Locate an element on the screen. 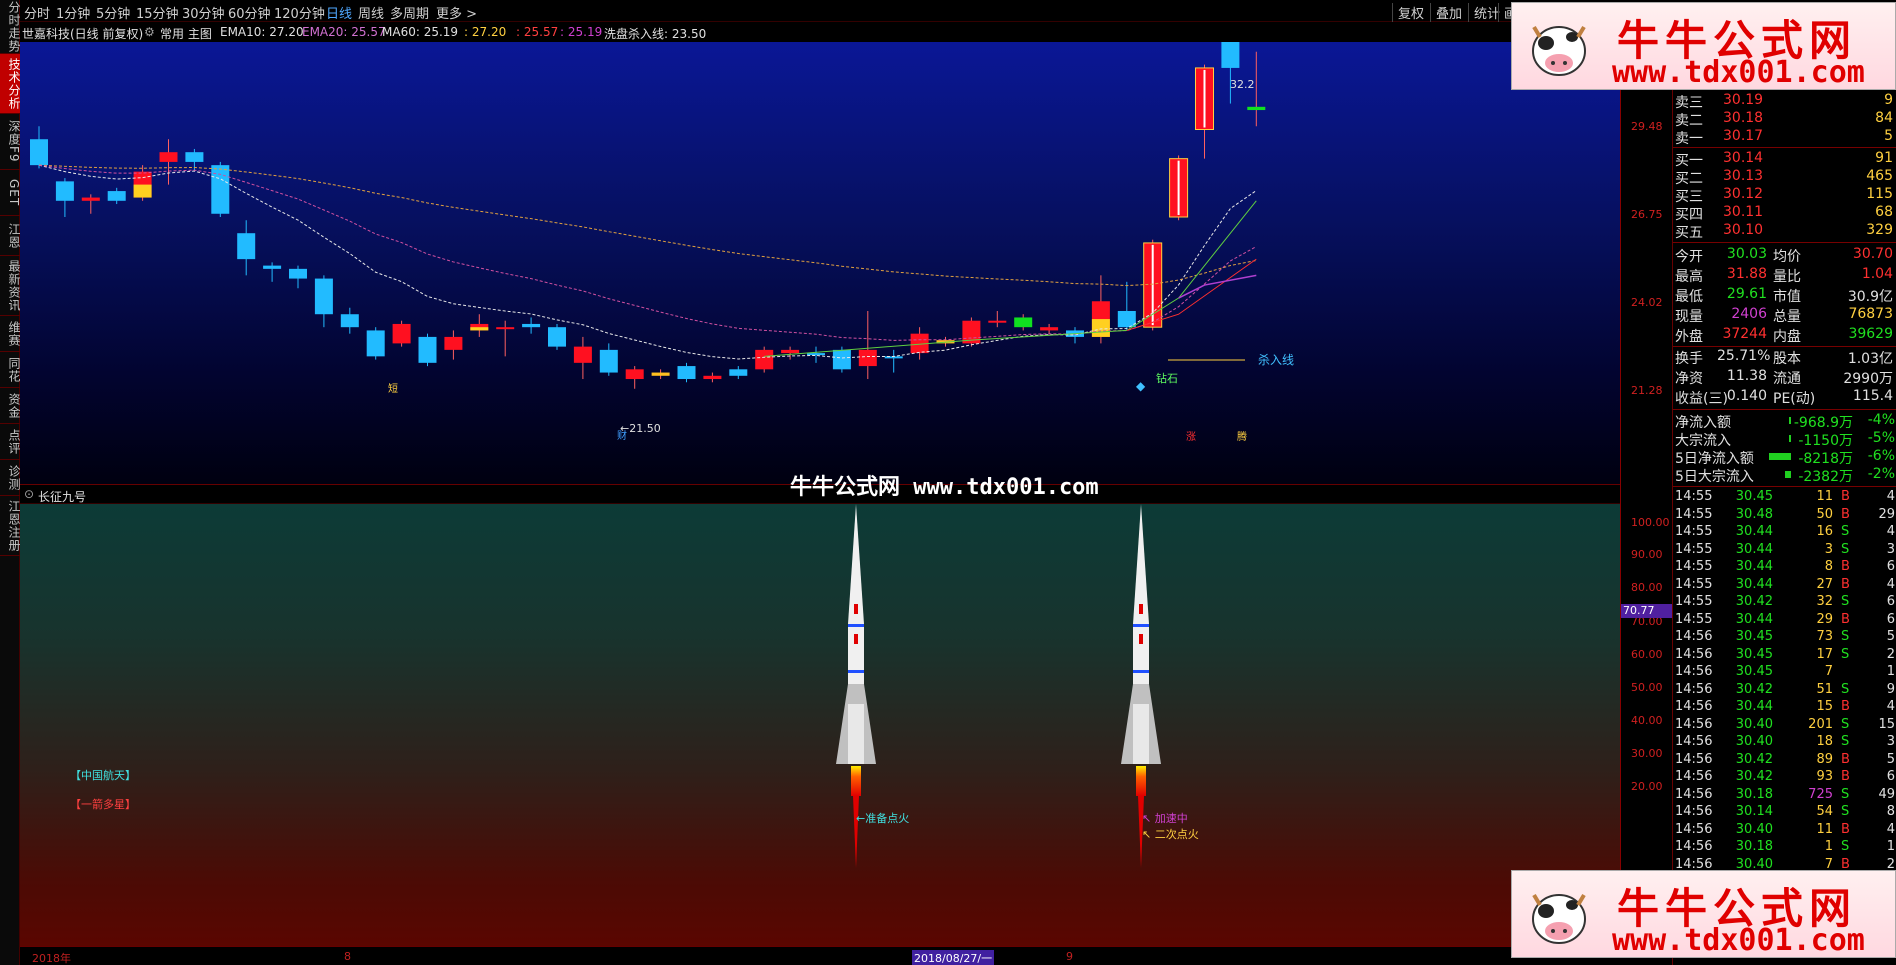 Image resolution: width=1896 pixels, height=965 pixels. quote-value: 11.38 is located at coordinates (1746, 376).